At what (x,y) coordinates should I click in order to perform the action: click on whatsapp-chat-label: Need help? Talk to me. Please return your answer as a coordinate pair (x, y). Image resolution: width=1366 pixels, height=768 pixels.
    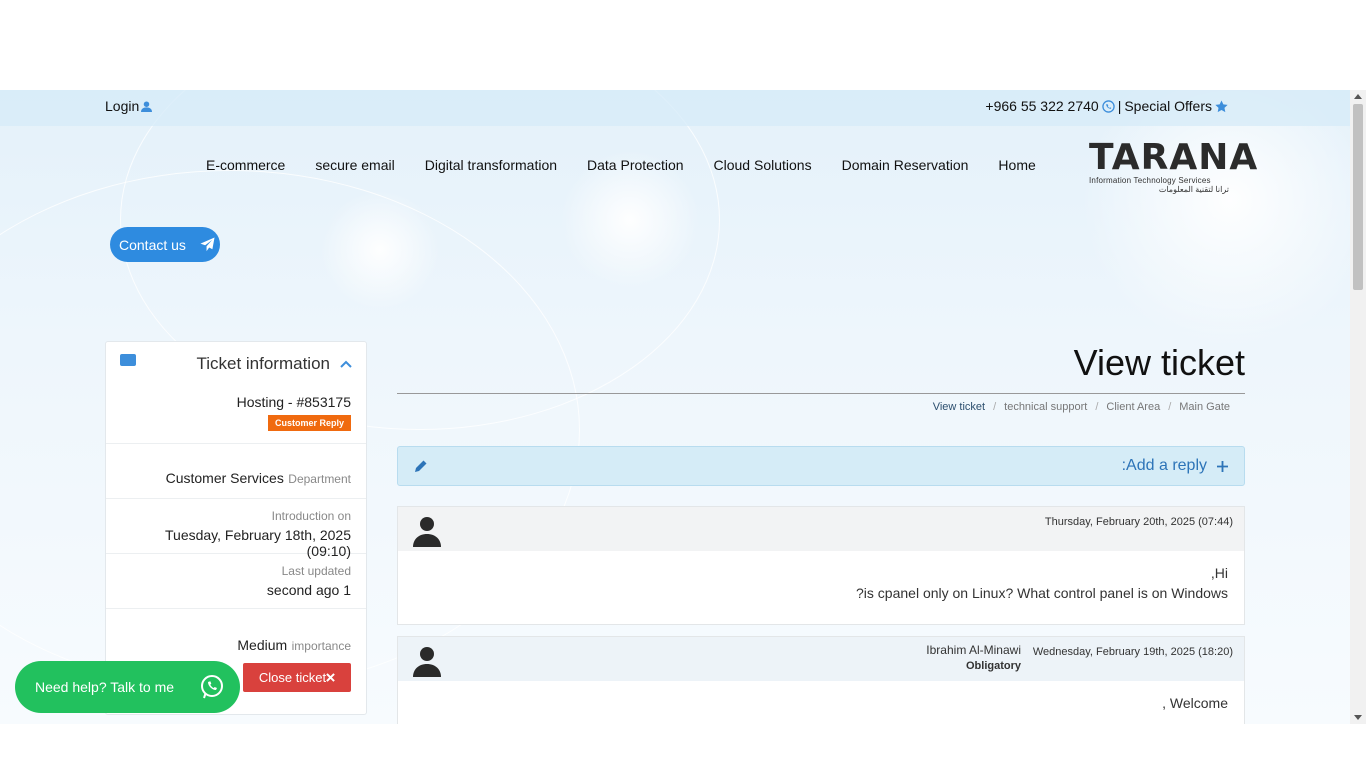
    Looking at the image, I should click on (105, 687).